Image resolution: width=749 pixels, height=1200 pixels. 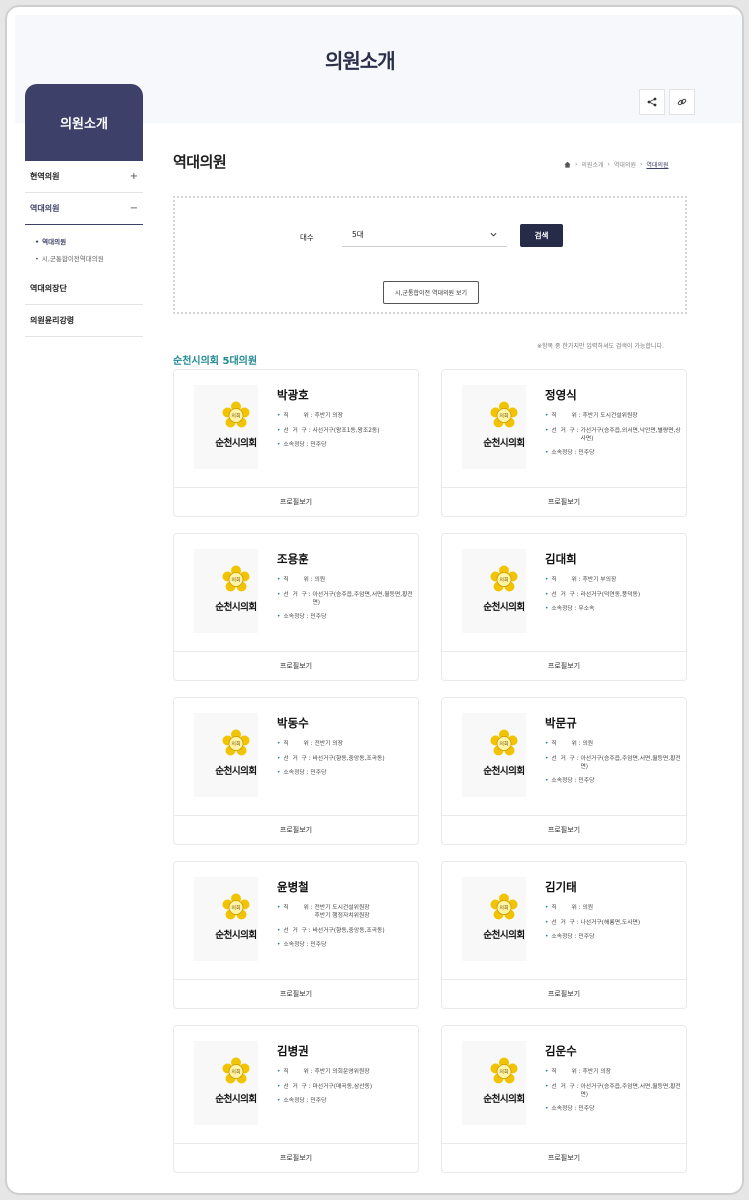 I want to click on member-name: 정영식, so click(x=561, y=395).